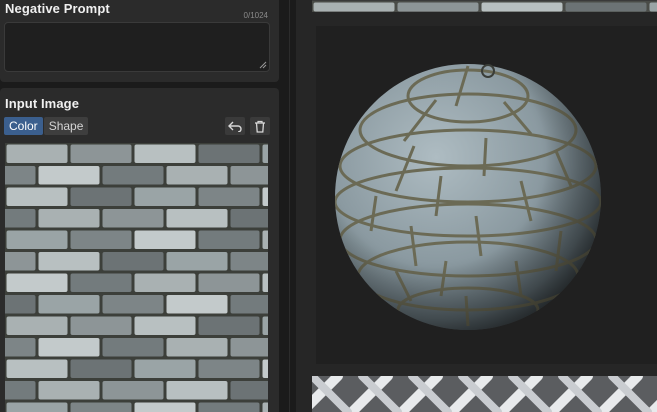  What do you see at coordinates (42, 103) in the screenshot?
I see `input-image-title: Input Image` at bounding box center [42, 103].